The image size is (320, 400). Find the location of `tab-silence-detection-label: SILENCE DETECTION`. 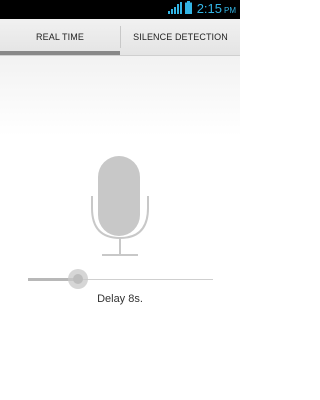

tab-silence-detection-label: SILENCE DETECTION is located at coordinates (180, 37).